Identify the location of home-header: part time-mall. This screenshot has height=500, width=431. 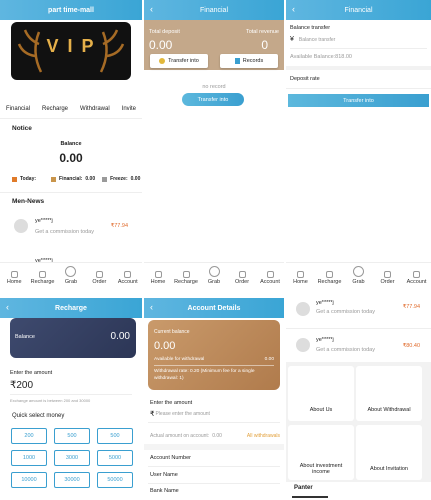
(71, 10).